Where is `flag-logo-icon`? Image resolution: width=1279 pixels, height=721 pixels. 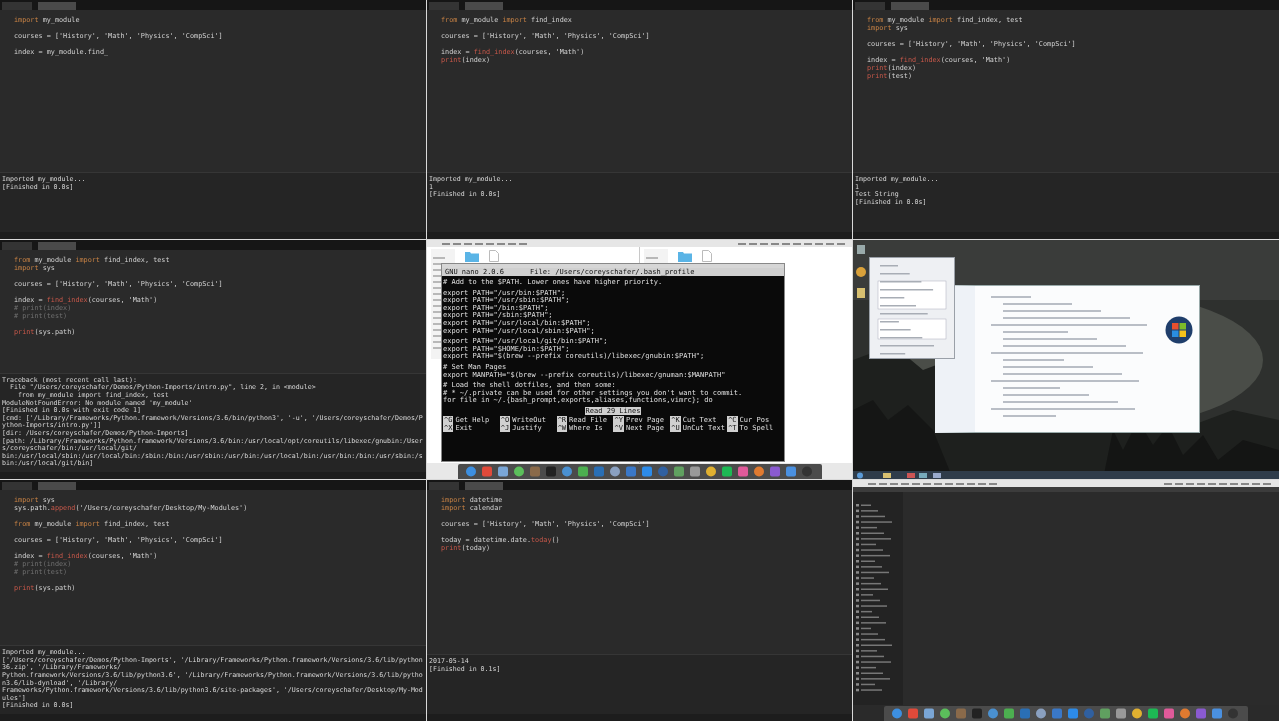 flag-logo-icon is located at coordinates (1179, 330).